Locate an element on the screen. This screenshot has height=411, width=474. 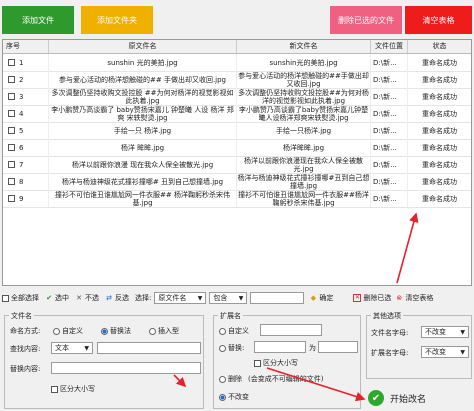
toolbar-delete-selected-label: 删除已选 is located at coordinates (377, 298).